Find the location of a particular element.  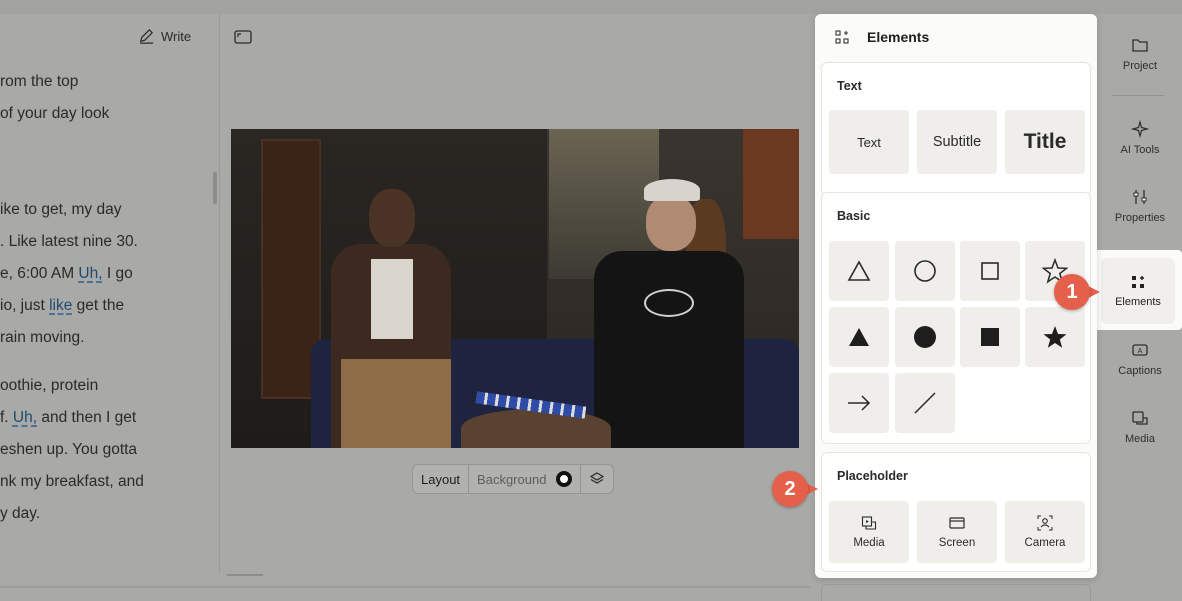

triangle-filled-icon is located at coordinates (859, 337).